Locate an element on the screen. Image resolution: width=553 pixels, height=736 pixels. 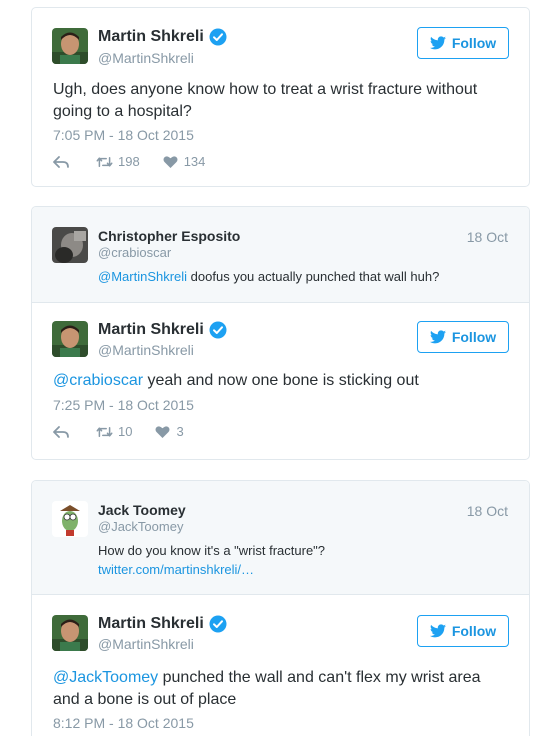
retweet-count: 10 is located at coordinates (125, 431).